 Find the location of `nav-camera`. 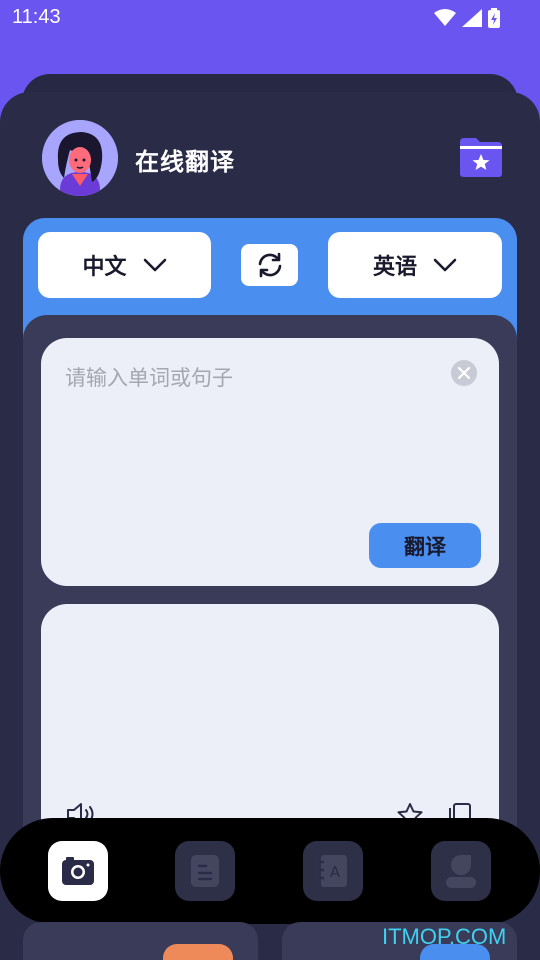

nav-camera is located at coordinates (78, 871).